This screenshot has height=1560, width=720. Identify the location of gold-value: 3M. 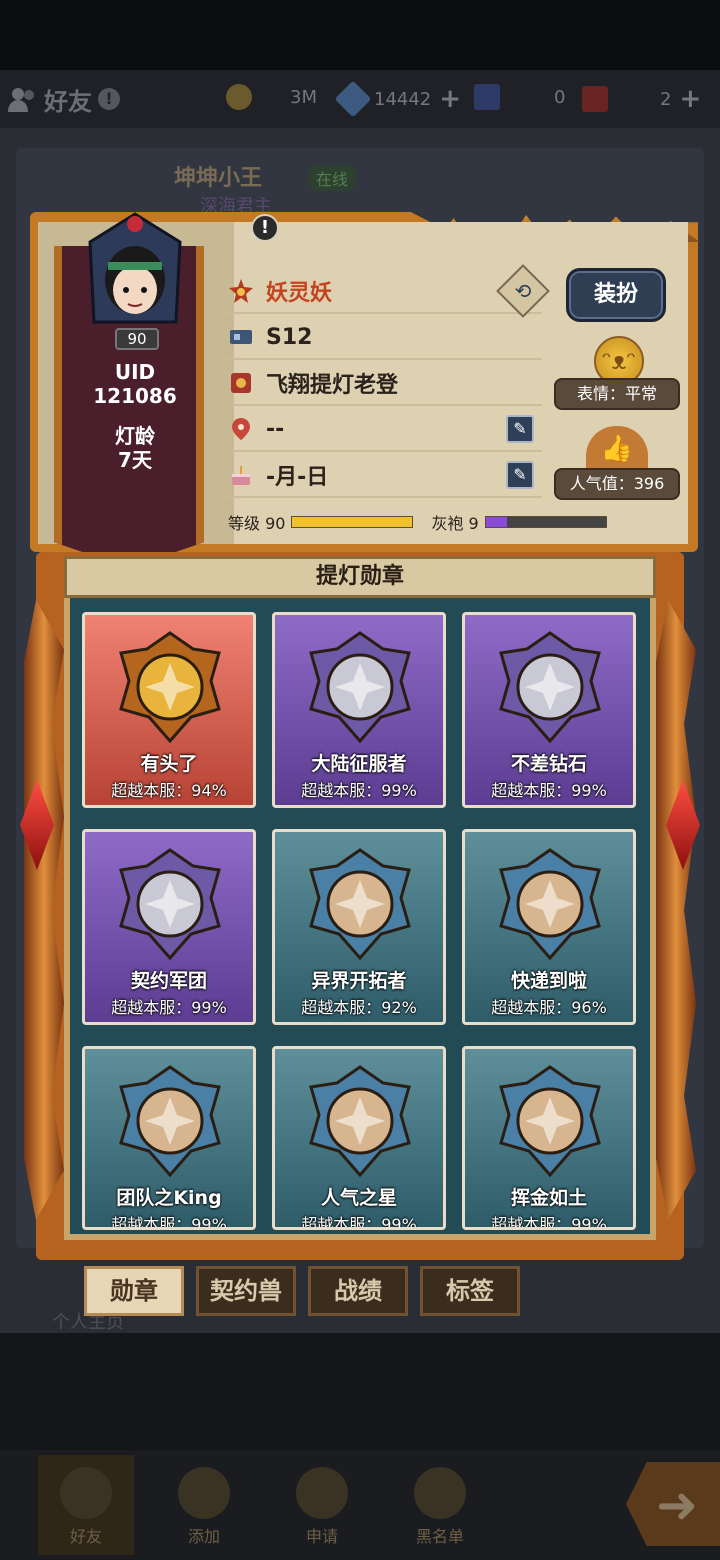
(303, 97).